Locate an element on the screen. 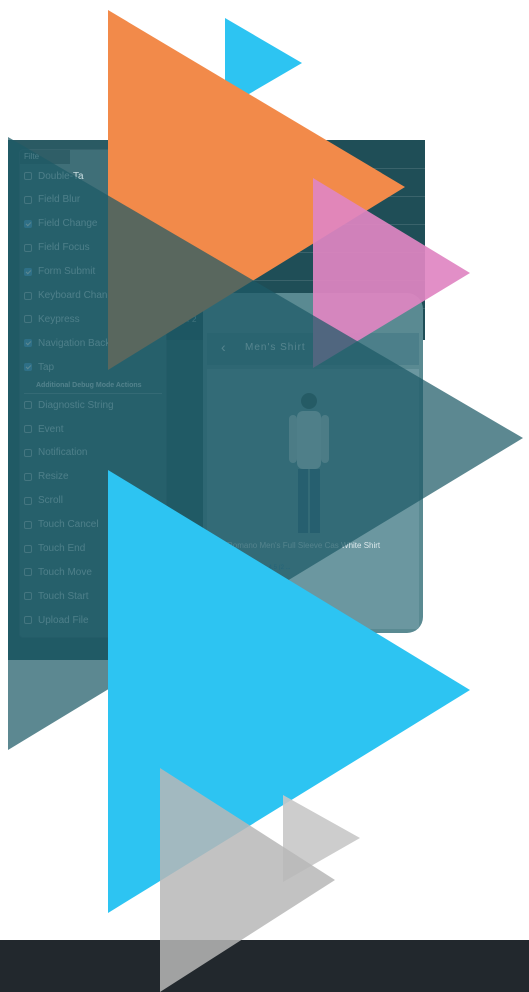 The width and height of the screenshot is (529, 992). event-option-diagnostic-string: Diagnostic String is located at coordinates (69, 405).